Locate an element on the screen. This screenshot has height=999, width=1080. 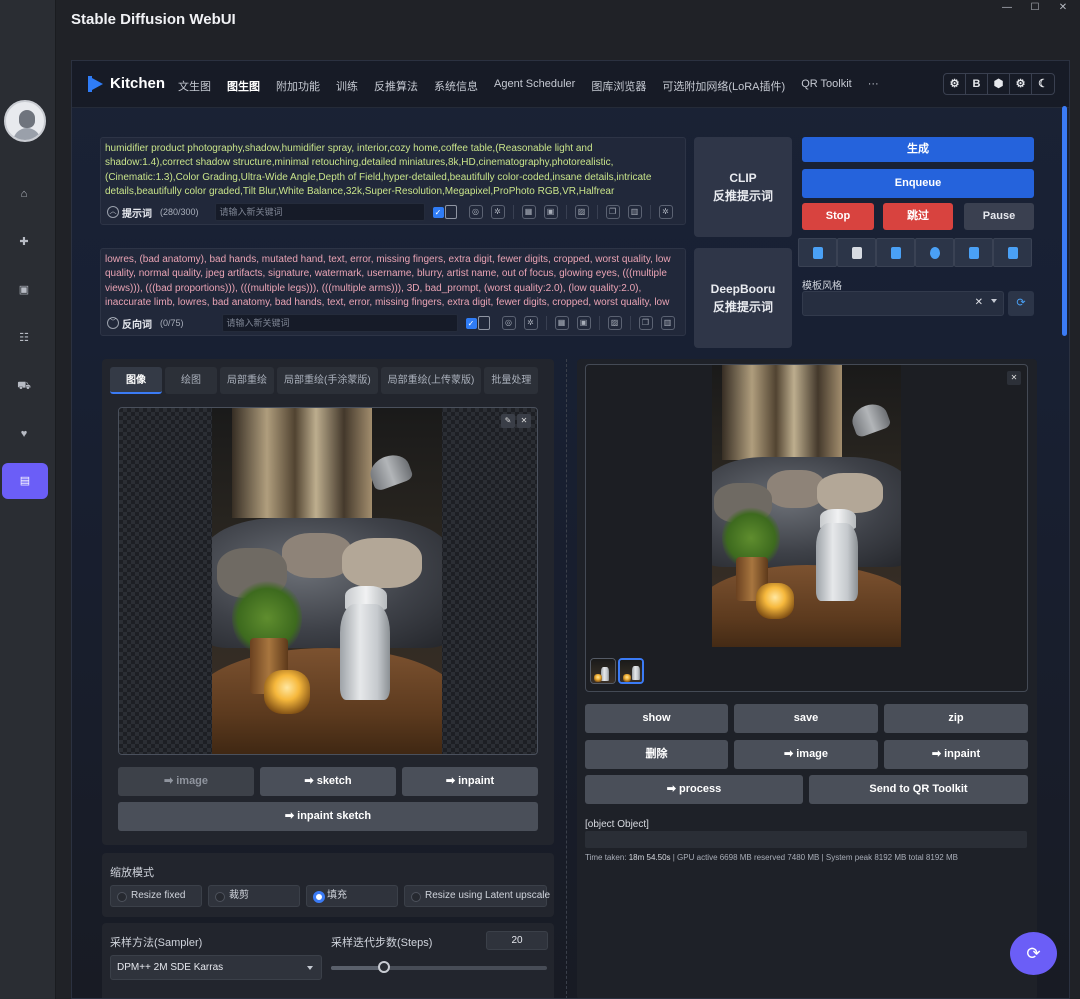
template-style-select: ✕ is located at coordinates (903, 303).